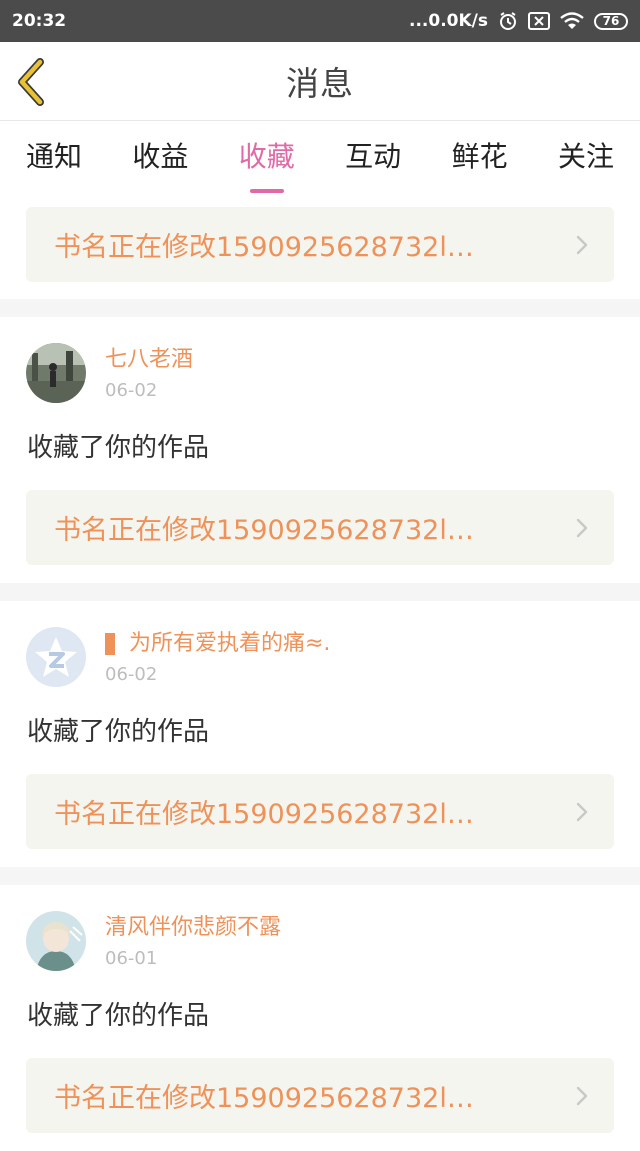  Describe the element at coordinates (586, 157) in the screenshot. I see `tab-follow: 关注` at that location.